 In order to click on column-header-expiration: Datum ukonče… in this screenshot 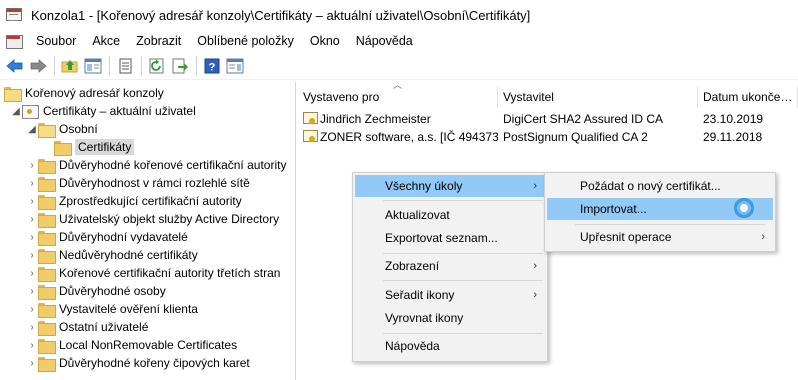, I will do `click(748, 97)`.